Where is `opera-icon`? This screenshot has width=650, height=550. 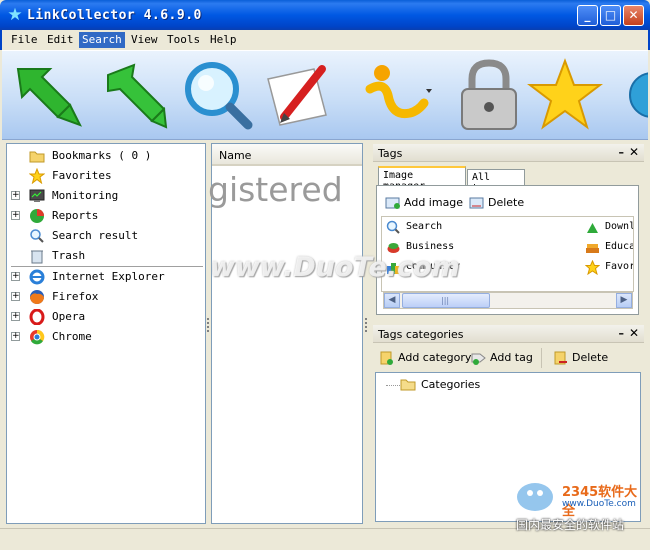
opera-icon is located at coordinates (37, 317).